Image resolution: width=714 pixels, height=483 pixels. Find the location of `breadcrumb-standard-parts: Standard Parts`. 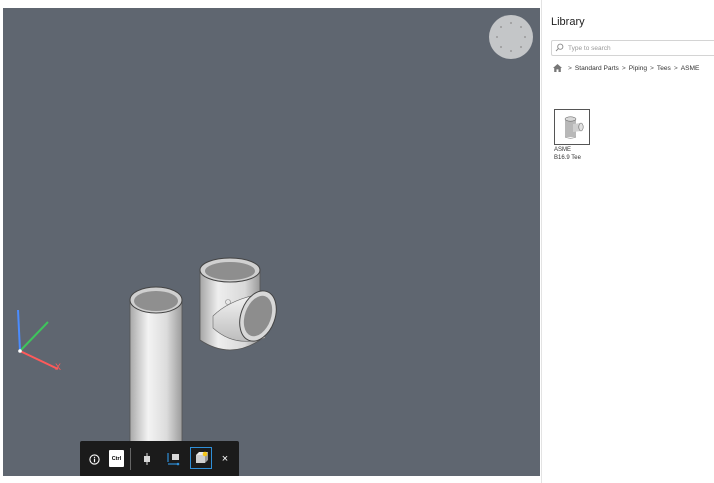

breadcrumb-standard-parts: Standard Parts is located at coordinates (597, 68).